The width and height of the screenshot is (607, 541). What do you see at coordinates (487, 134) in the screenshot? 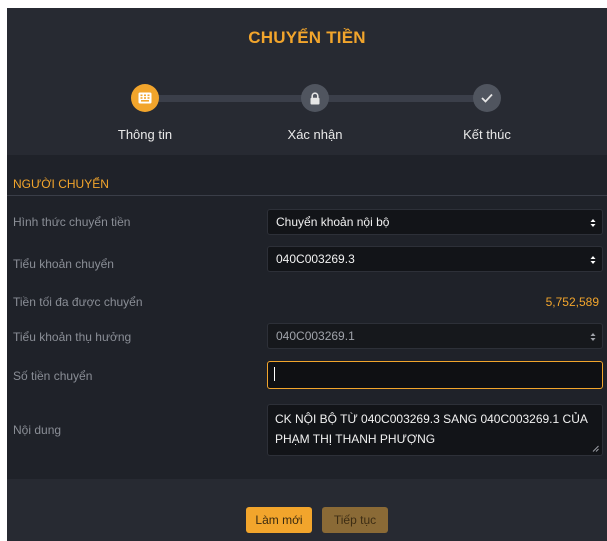
I see `step-label-finish: Kết thúc` at bounding box center [487, 134].